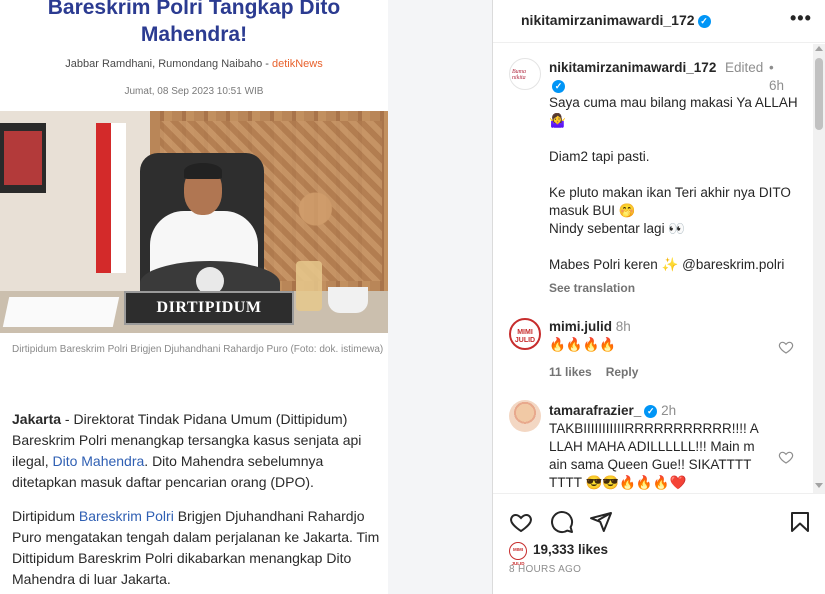 The image size is (825, 594). Describe the element at coordinates (194, 91) in the screenshot. I see `article-date: Jumat, 08 Sep 2023 10:51 WIB` at that location.